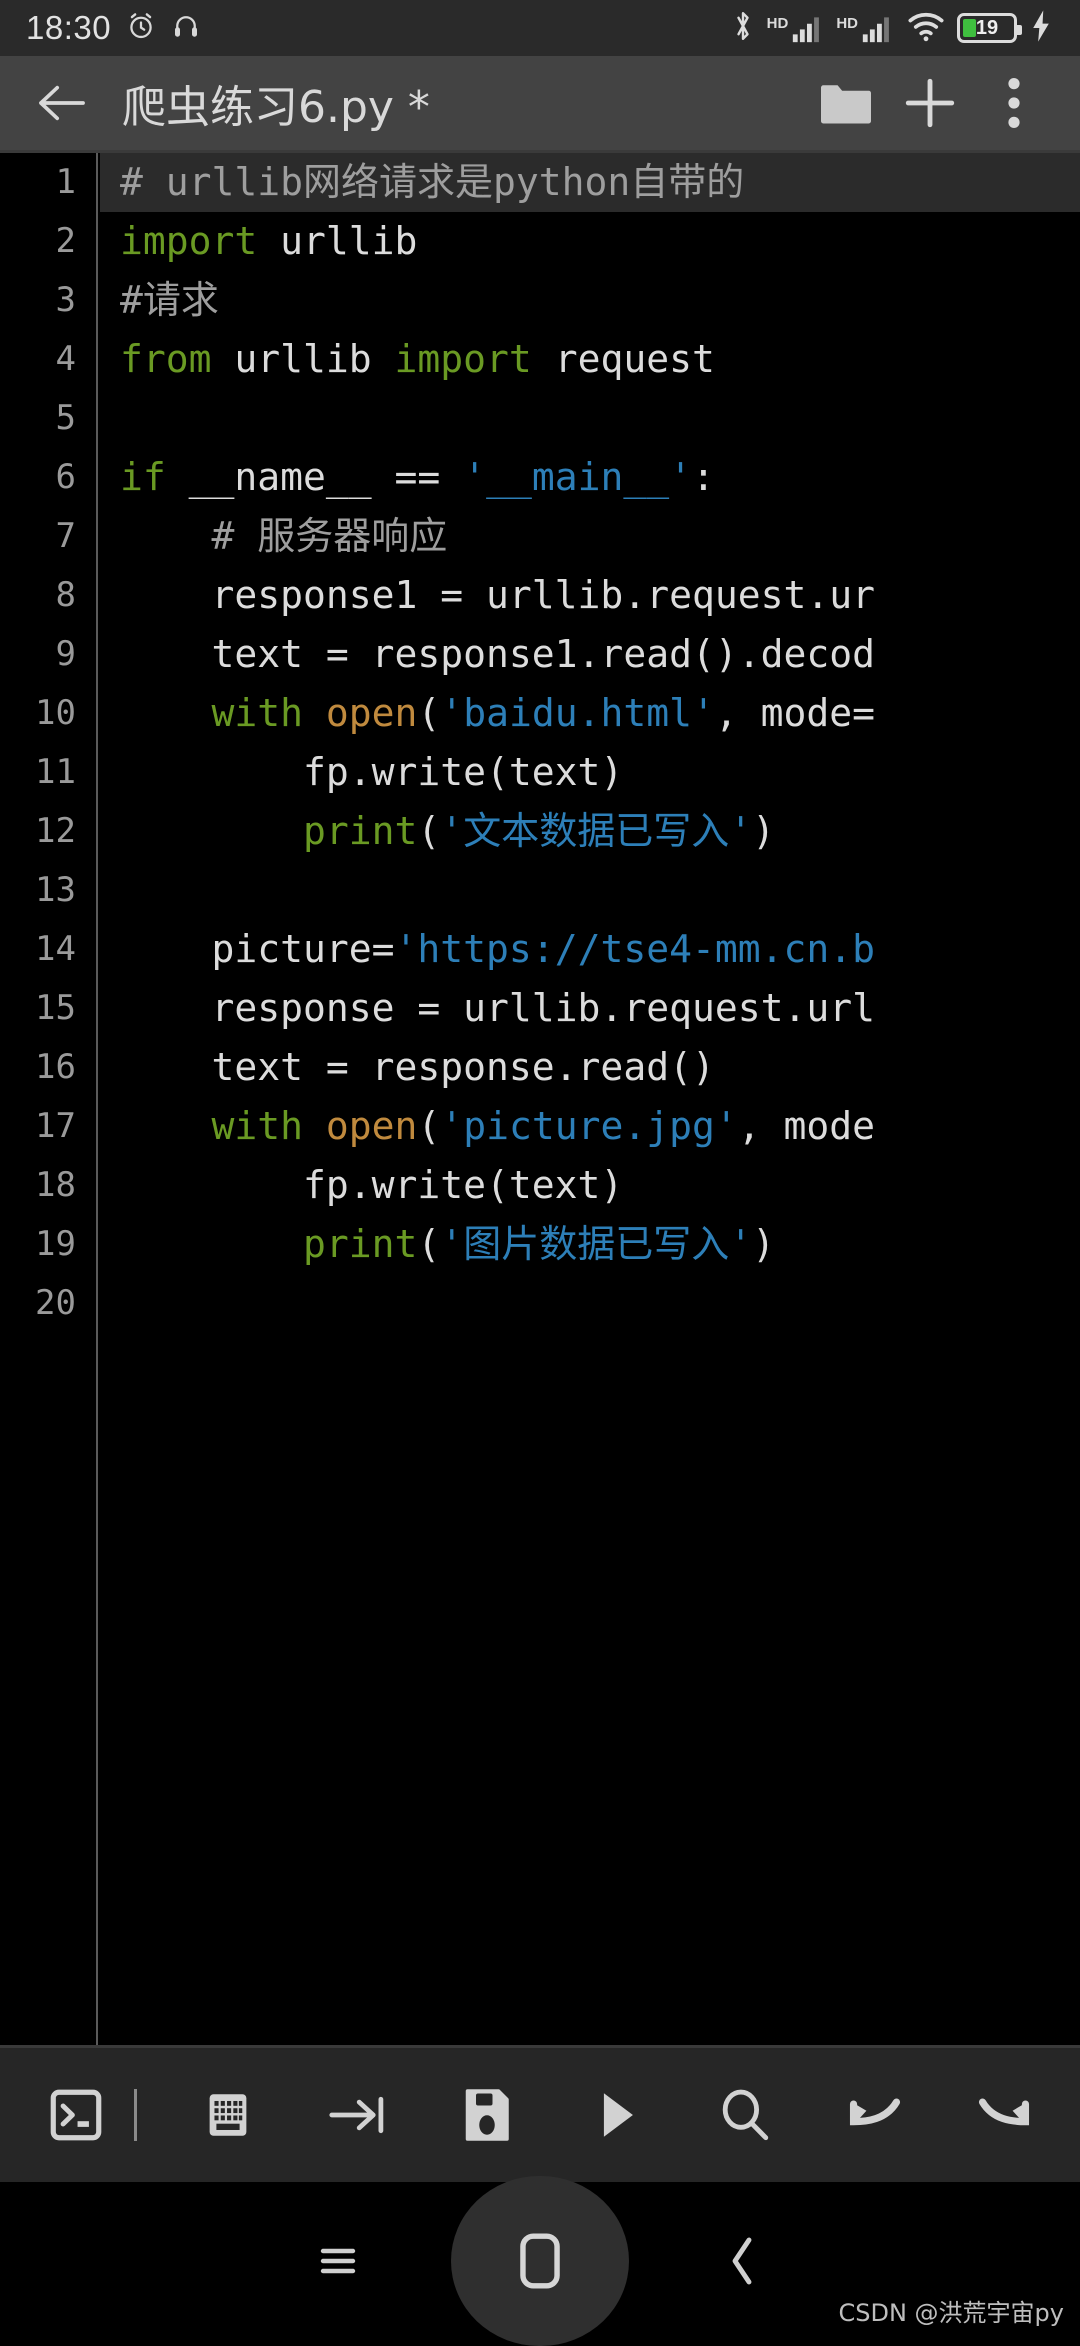  What do you see at coordinates (372, 1185) in the screenshot?
I see `code-token: fp.write(text)` at bounding box center [372, 1185].